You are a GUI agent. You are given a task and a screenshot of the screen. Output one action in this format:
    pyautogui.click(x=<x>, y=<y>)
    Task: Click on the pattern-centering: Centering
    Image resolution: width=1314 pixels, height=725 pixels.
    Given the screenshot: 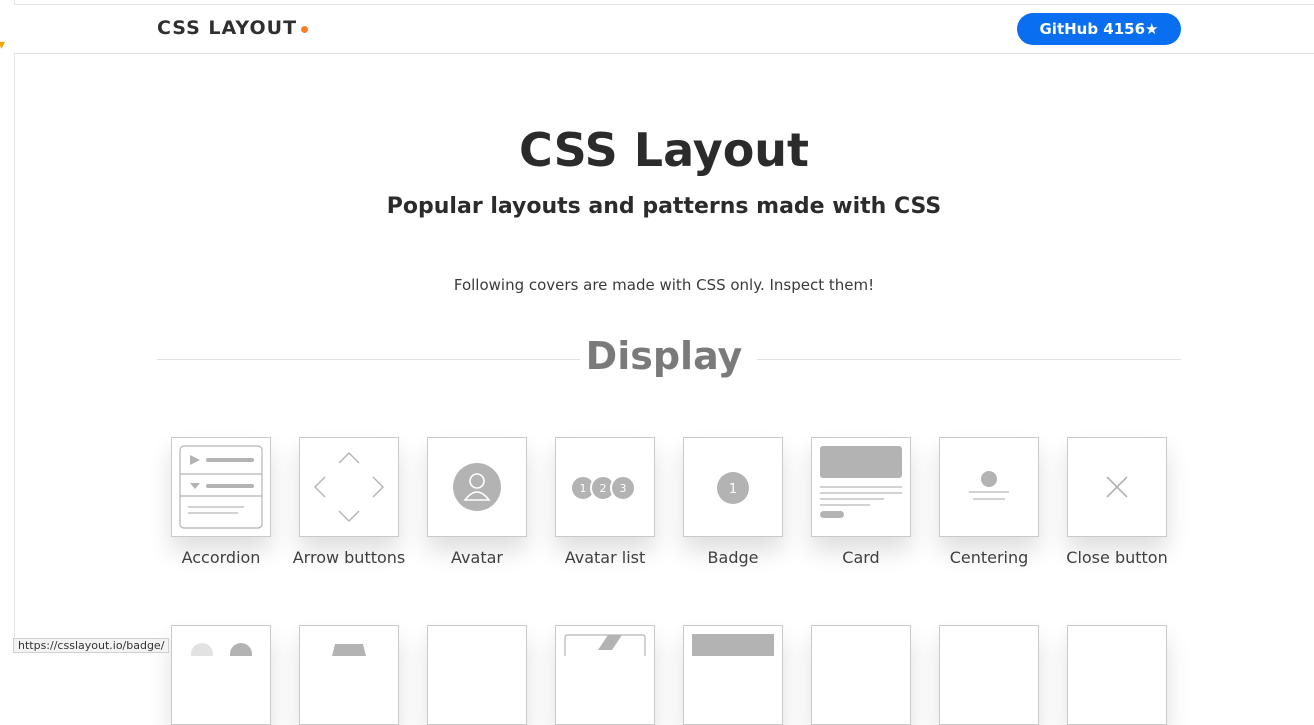 What is the action you would take?
    pyautogui.click(x=989, y=502)
    